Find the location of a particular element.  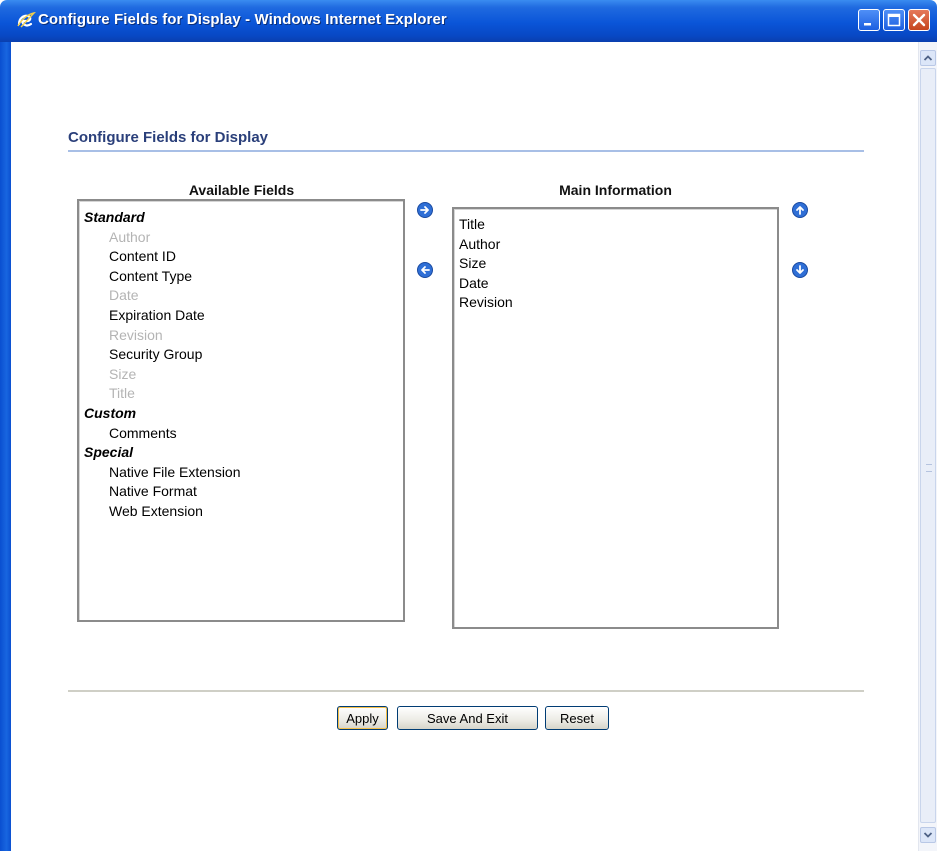

option-security-group: Security Group is located at coordinates (243, 355).